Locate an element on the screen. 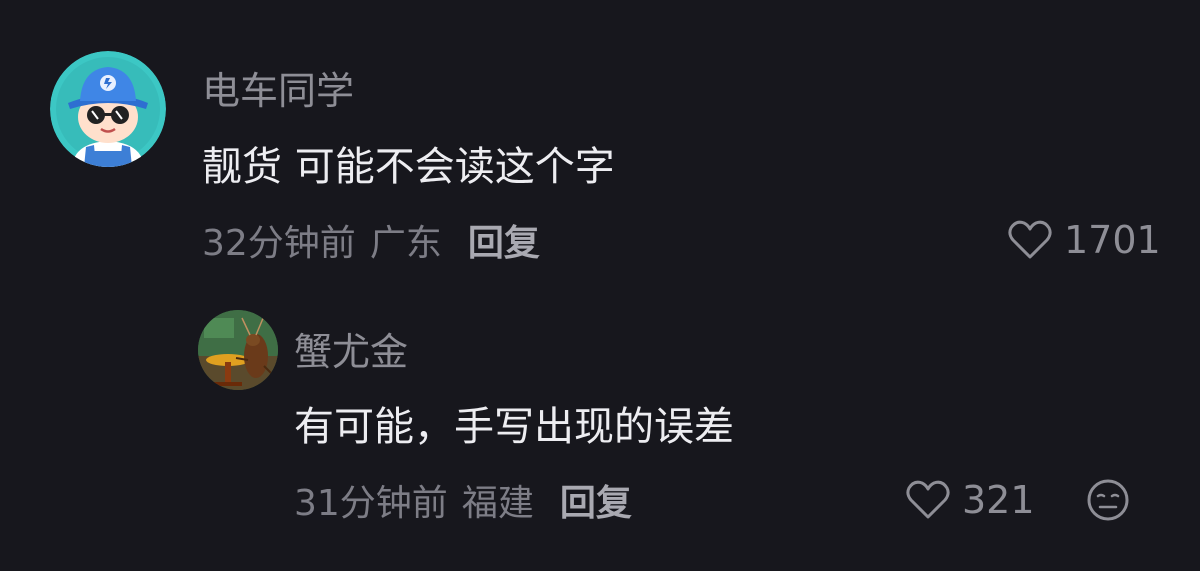 This screenshot has height=571, width=1200. comment-time: 32分钟前 is located at coordinates (279, 243).